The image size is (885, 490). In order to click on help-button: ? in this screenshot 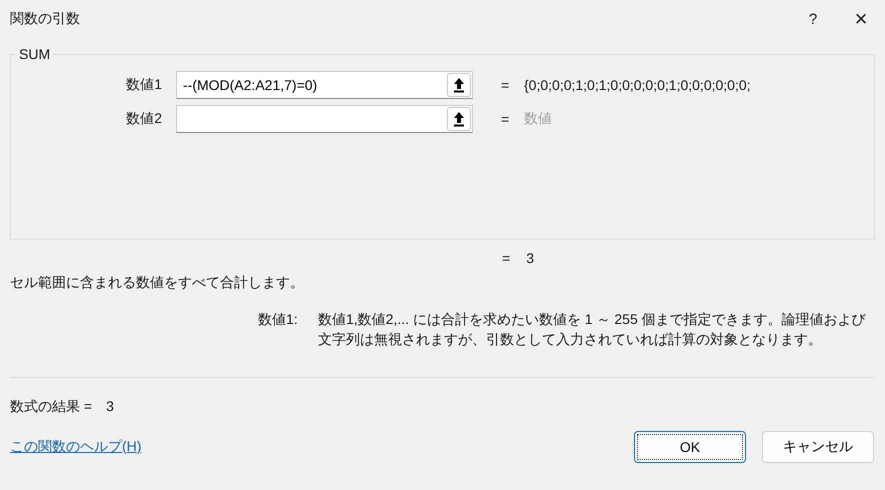, I will do `click(813, 19)`.